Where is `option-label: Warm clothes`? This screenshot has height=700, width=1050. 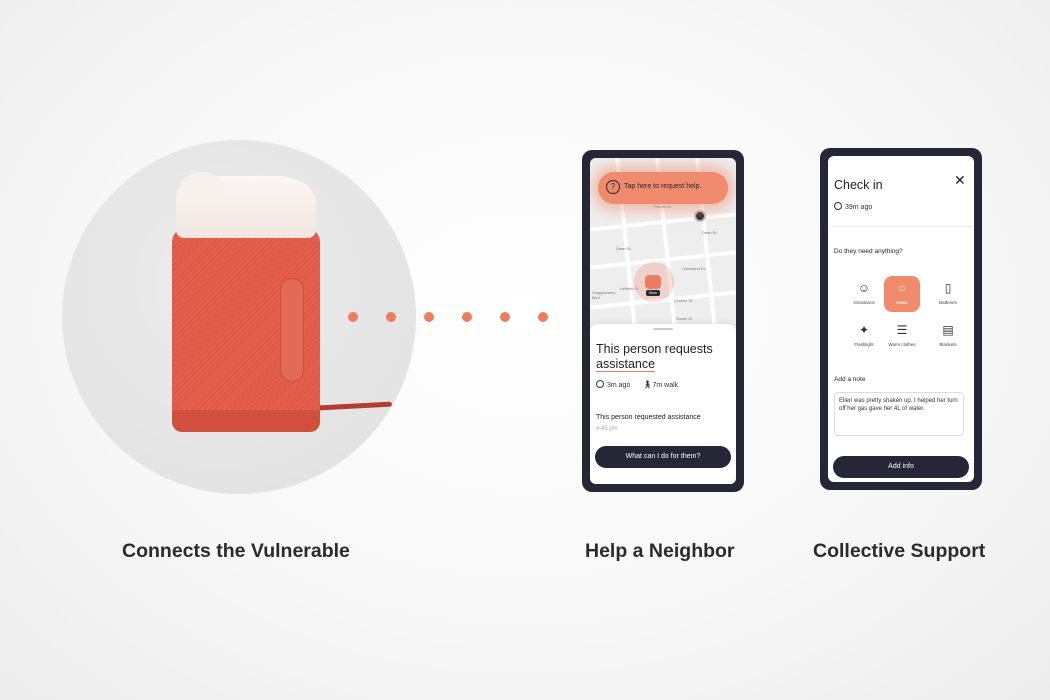 option-label: Warm clothes is located at coordinates (902, 344).